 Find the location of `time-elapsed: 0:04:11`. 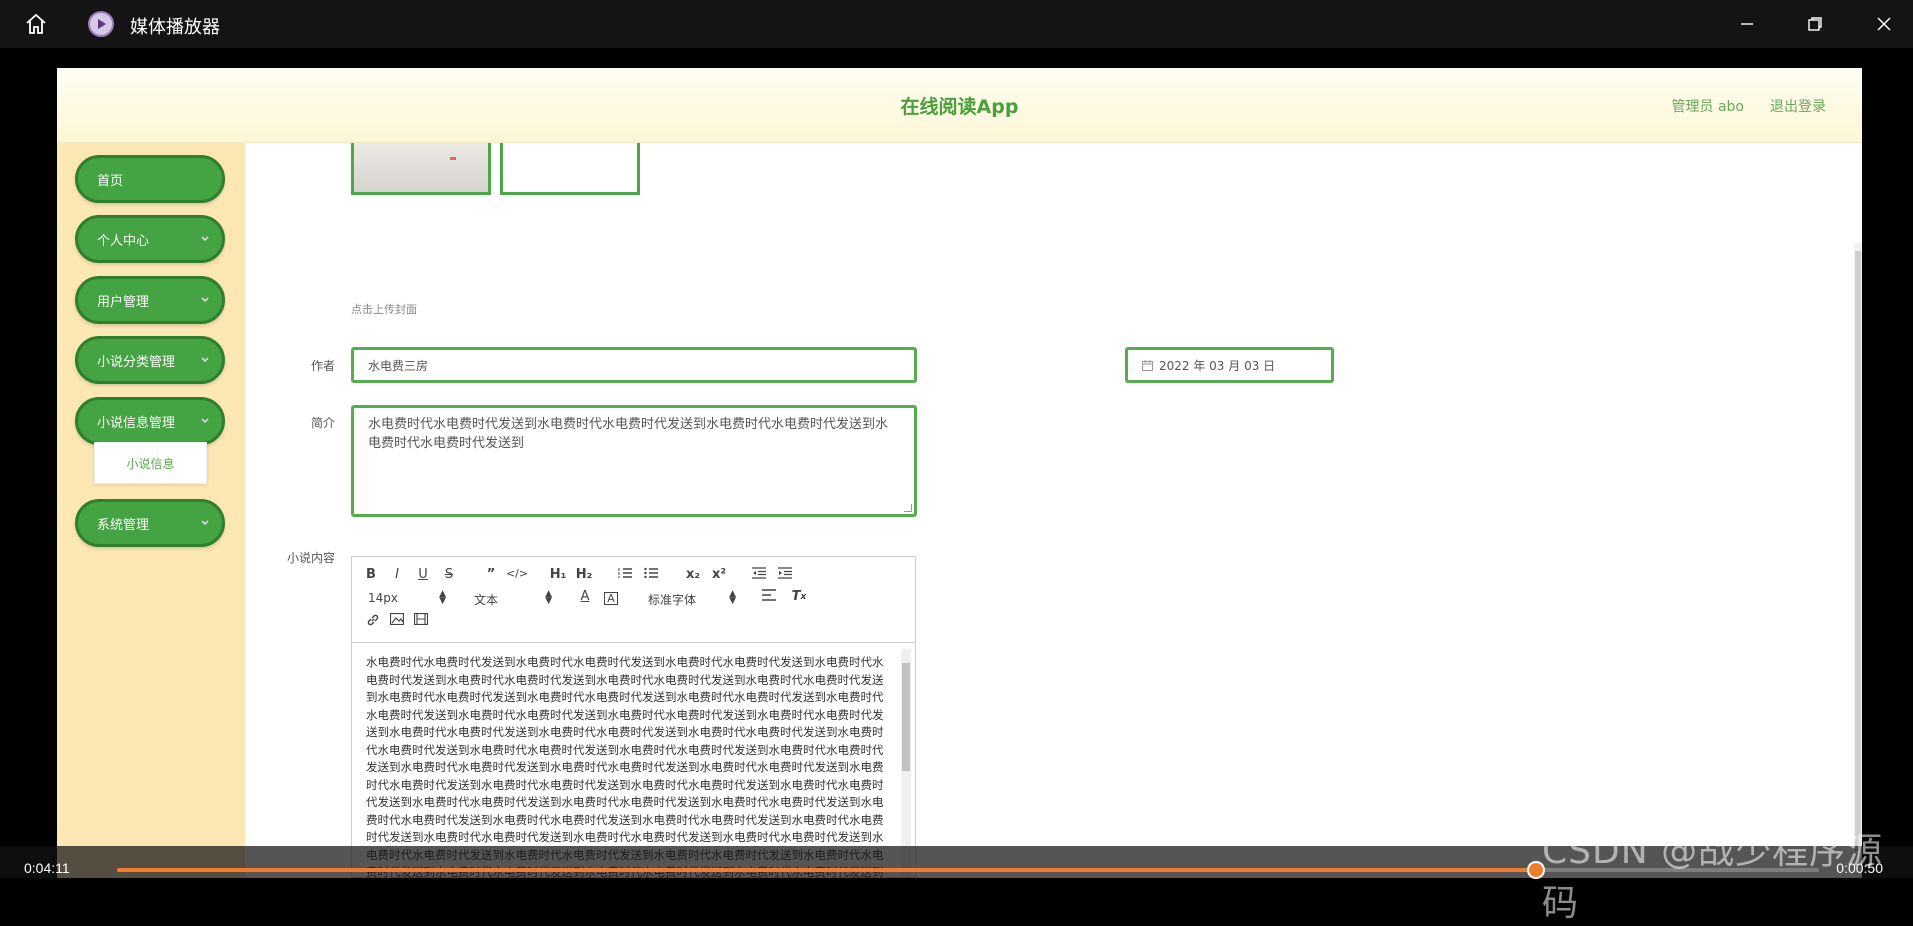

time-elapsed: 0:04:11 is located at coordinates (47, 868).